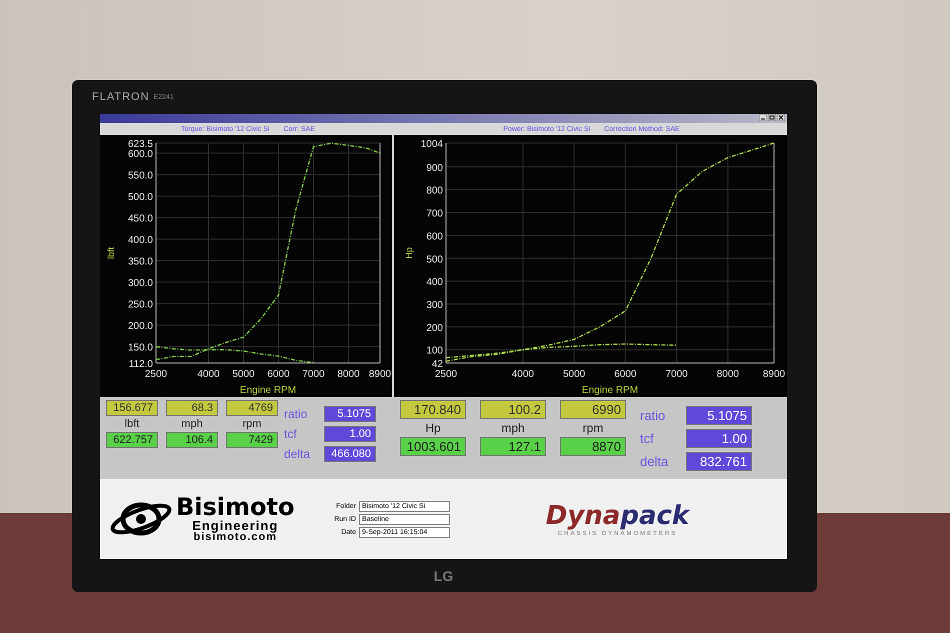  What do you see at coordinates (140, 176) in the screenshot?
I see `tick-label: 550.0` at bounding box center [140, 176].